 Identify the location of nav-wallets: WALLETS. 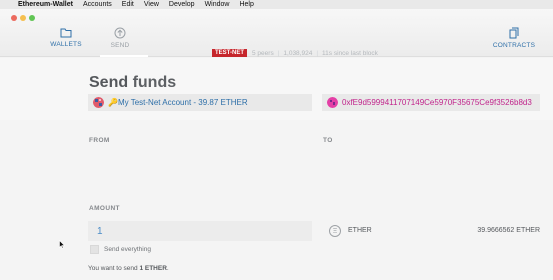
(66, 37).